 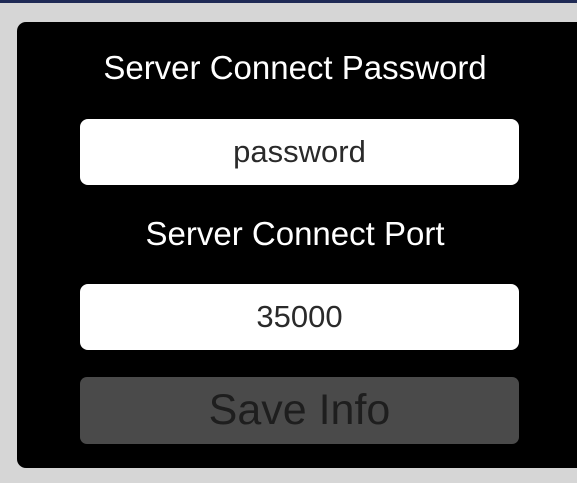 I want to click on password-field, so click(x=299, y=152).